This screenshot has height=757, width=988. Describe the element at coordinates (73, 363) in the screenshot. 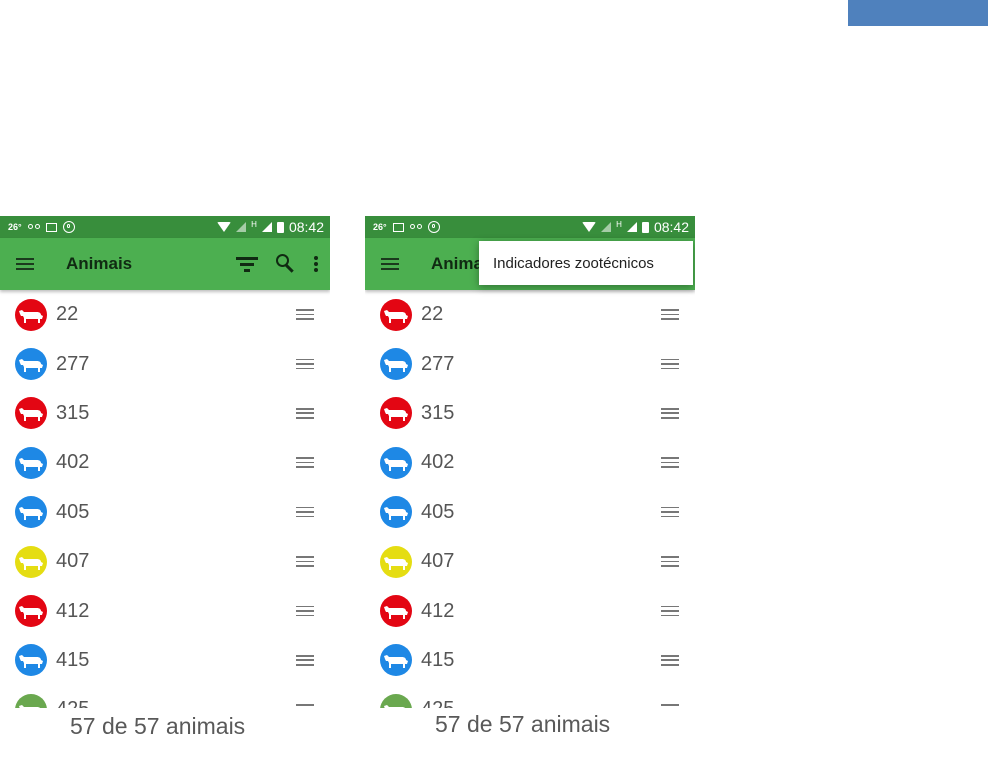

I see `animal-id-label: 277` at that location.